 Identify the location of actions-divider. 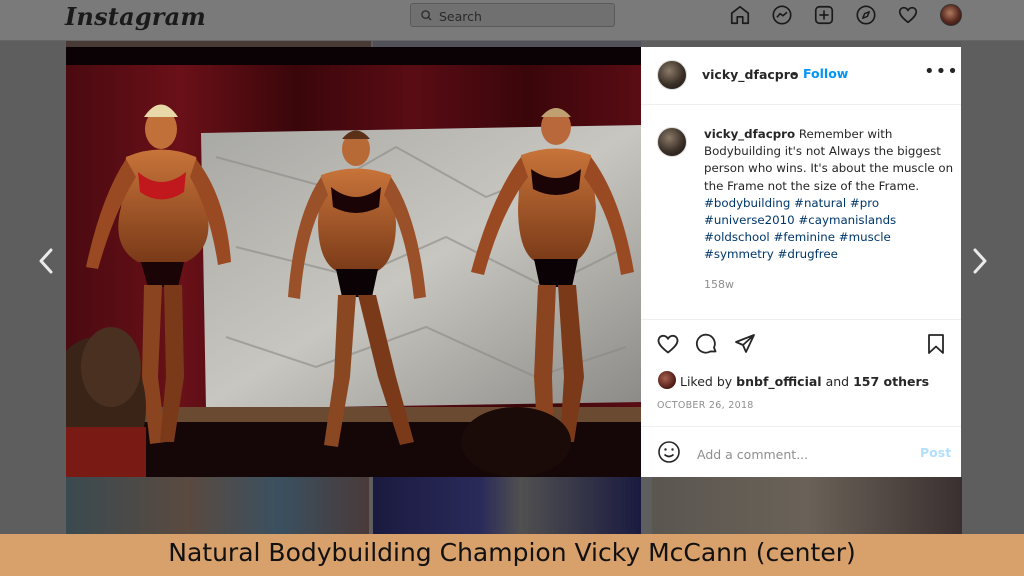
(801, 319).